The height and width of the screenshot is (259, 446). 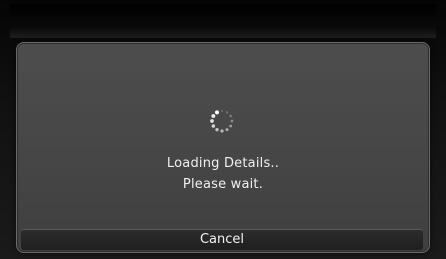 What do you see at coordinates (222, 239) in the screenshot?
I see `cancel-button: Cancel` at bounding box center [222, 239].